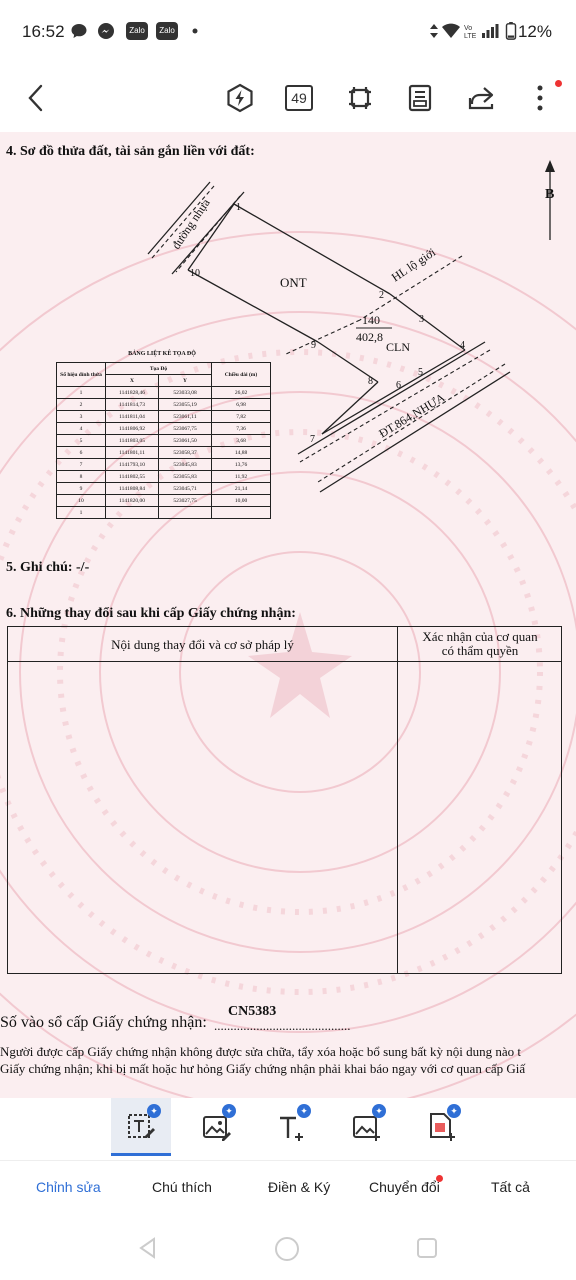 Image resolution: width=576 pixels, height=1280 pixels. I want to click on signal-icon, so click(490, 31).